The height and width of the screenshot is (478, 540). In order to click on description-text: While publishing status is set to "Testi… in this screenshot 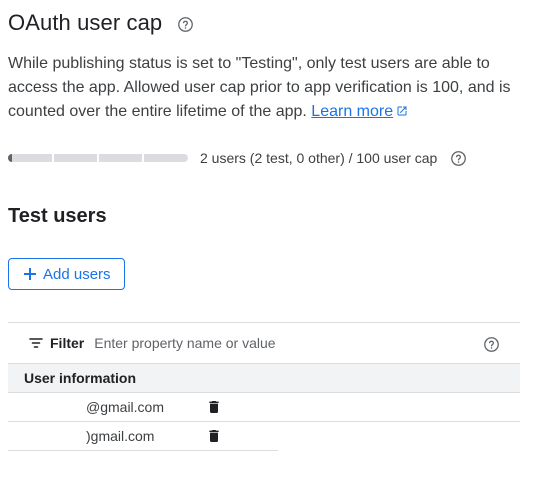, I will do `click(259, 87)`.